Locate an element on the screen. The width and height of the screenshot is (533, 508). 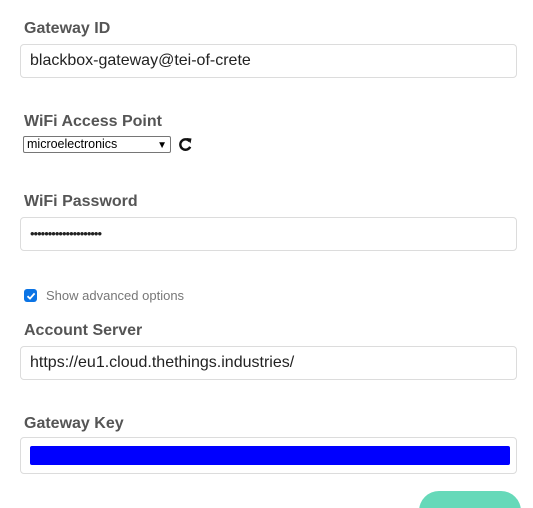
wifi-password-input: •••••••••••••••••••• is located at coordinates (268, 234).